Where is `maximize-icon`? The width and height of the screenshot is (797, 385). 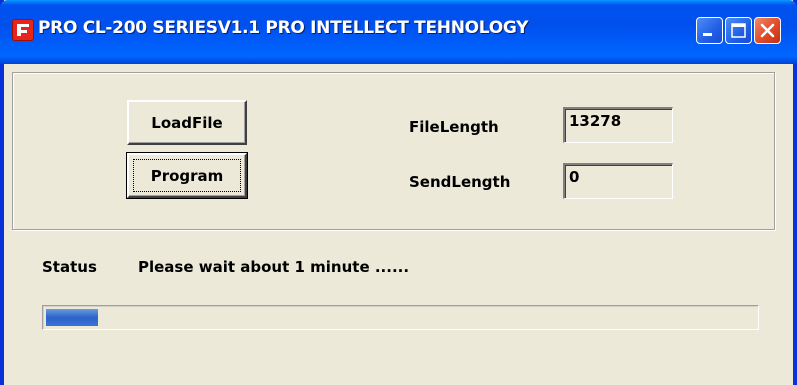 maximize-icon is located at coordinates (738, 30).